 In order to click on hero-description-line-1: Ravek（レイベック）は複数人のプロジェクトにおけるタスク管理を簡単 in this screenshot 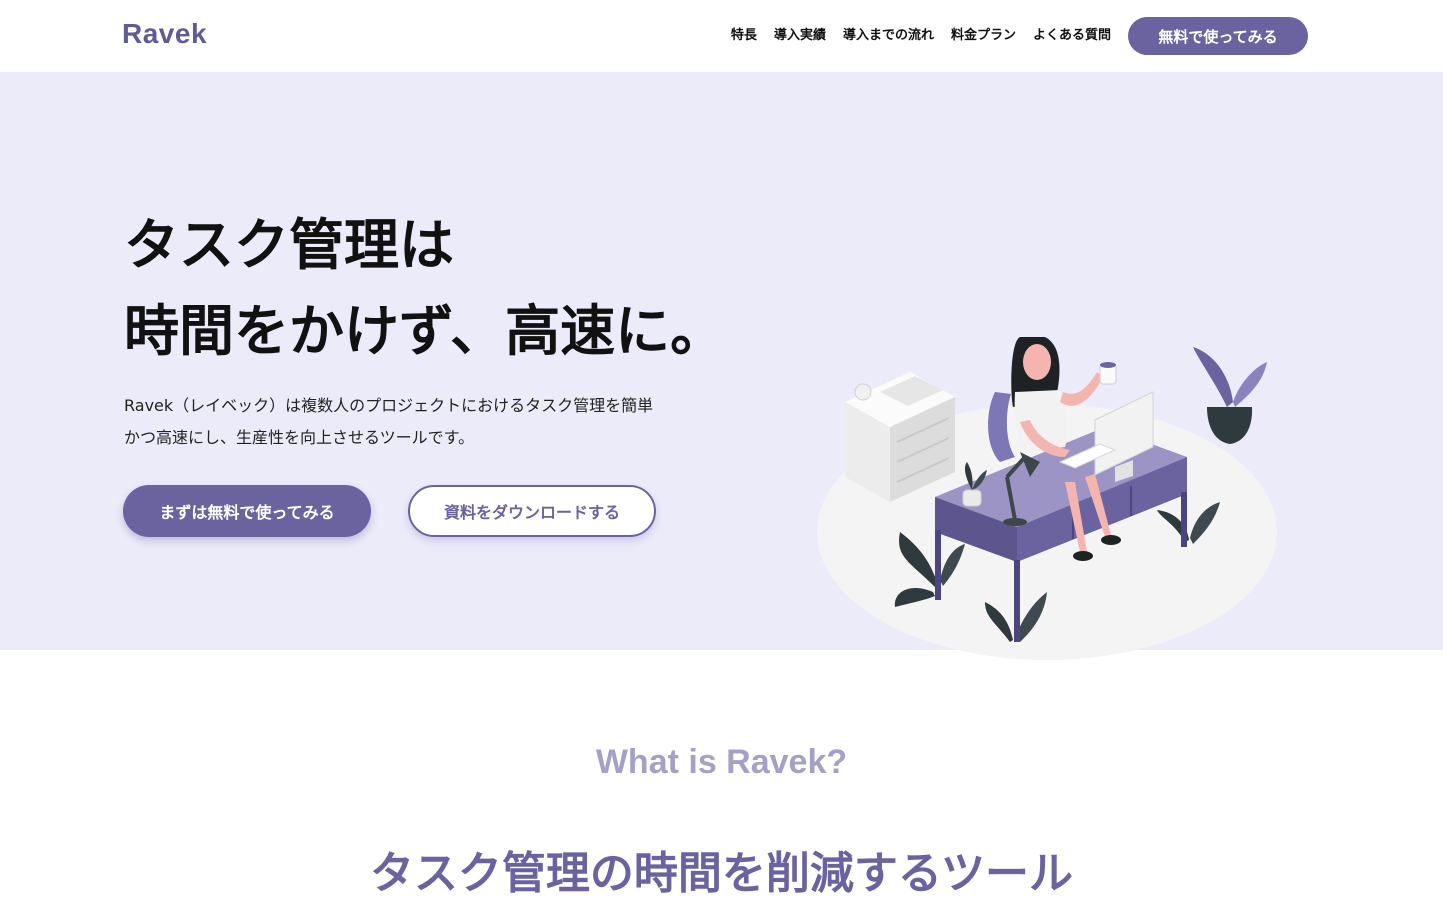, I will do `click(389, 405)`.